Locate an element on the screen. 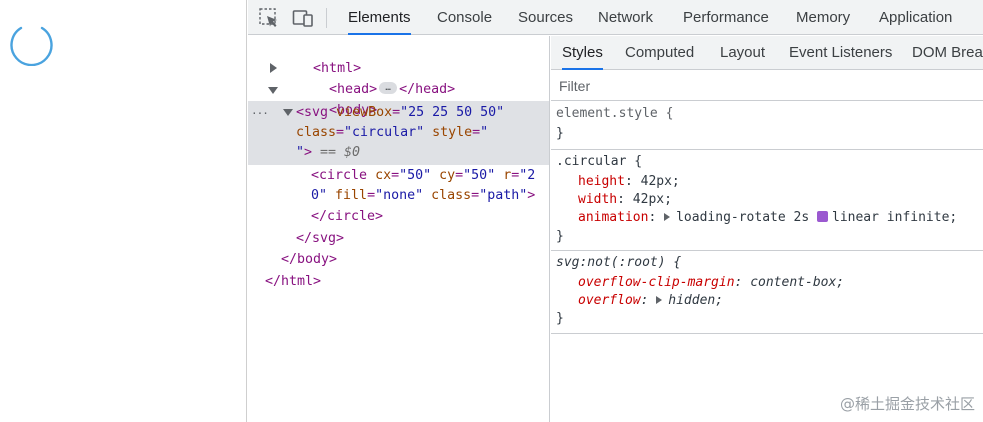  selected-node-marker: == $0 is located at coordinates (336, 152).